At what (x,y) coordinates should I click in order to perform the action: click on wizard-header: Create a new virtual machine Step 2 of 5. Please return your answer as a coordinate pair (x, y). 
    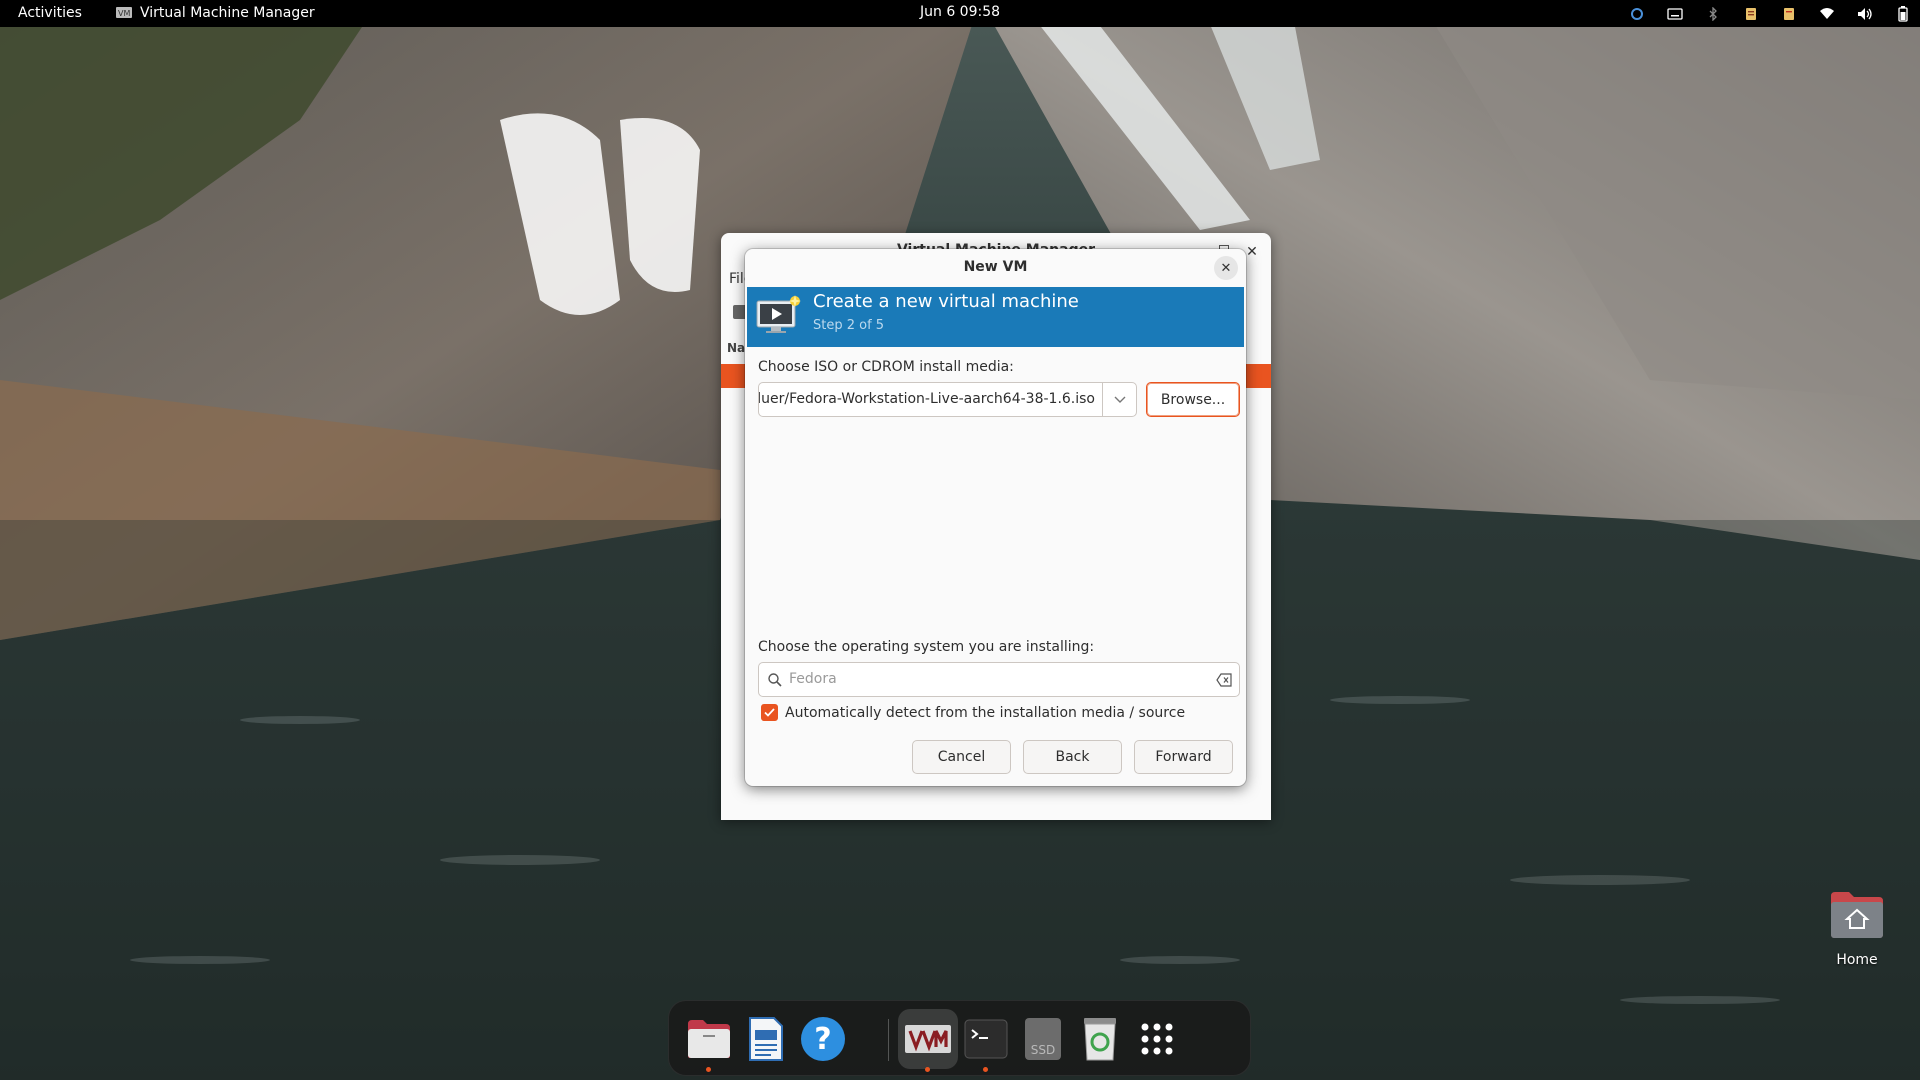
    Looking at the image, I should click on (995, 317).